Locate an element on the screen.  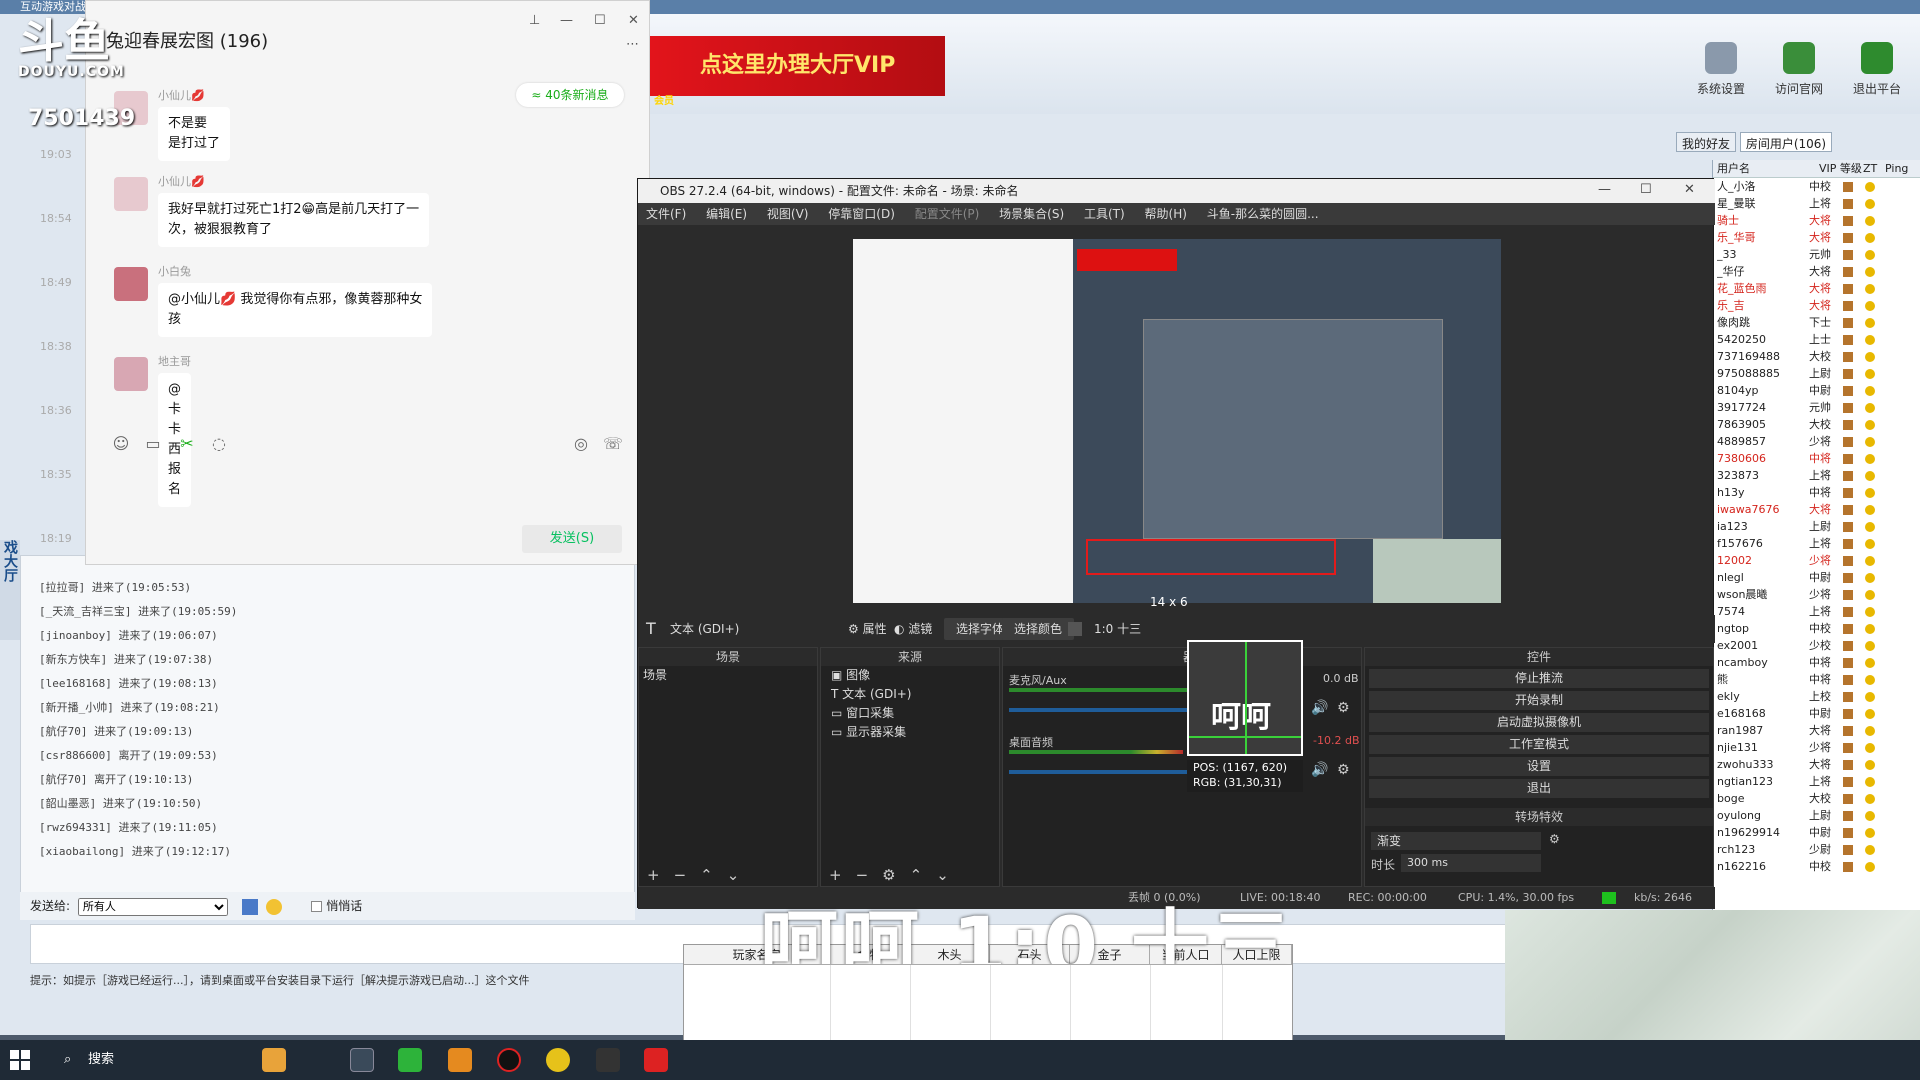
text-value-field: 1:0 十三 is located at coordinates (1117, 629).